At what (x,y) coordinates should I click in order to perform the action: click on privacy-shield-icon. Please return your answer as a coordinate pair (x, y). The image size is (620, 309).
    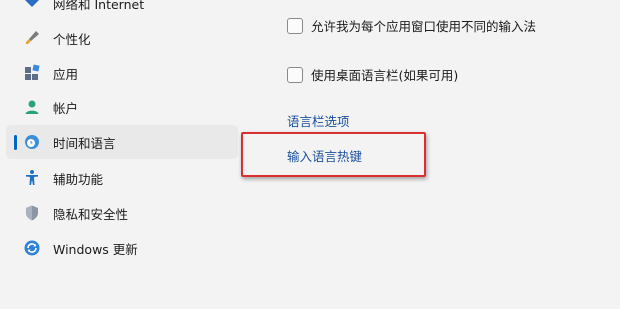
    Looking at the image, I should click on (32, 213).